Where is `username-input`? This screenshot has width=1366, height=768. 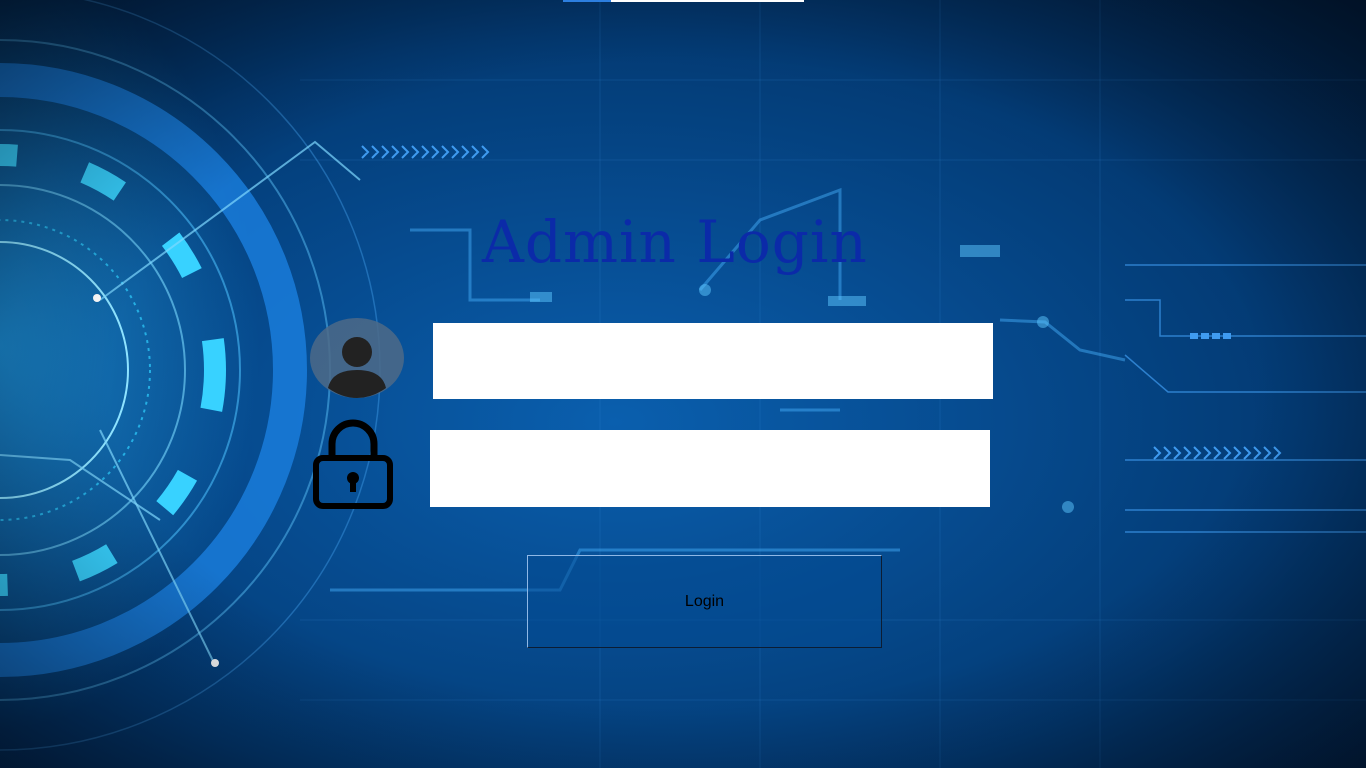
username-input is located at coordinates (713, 361).